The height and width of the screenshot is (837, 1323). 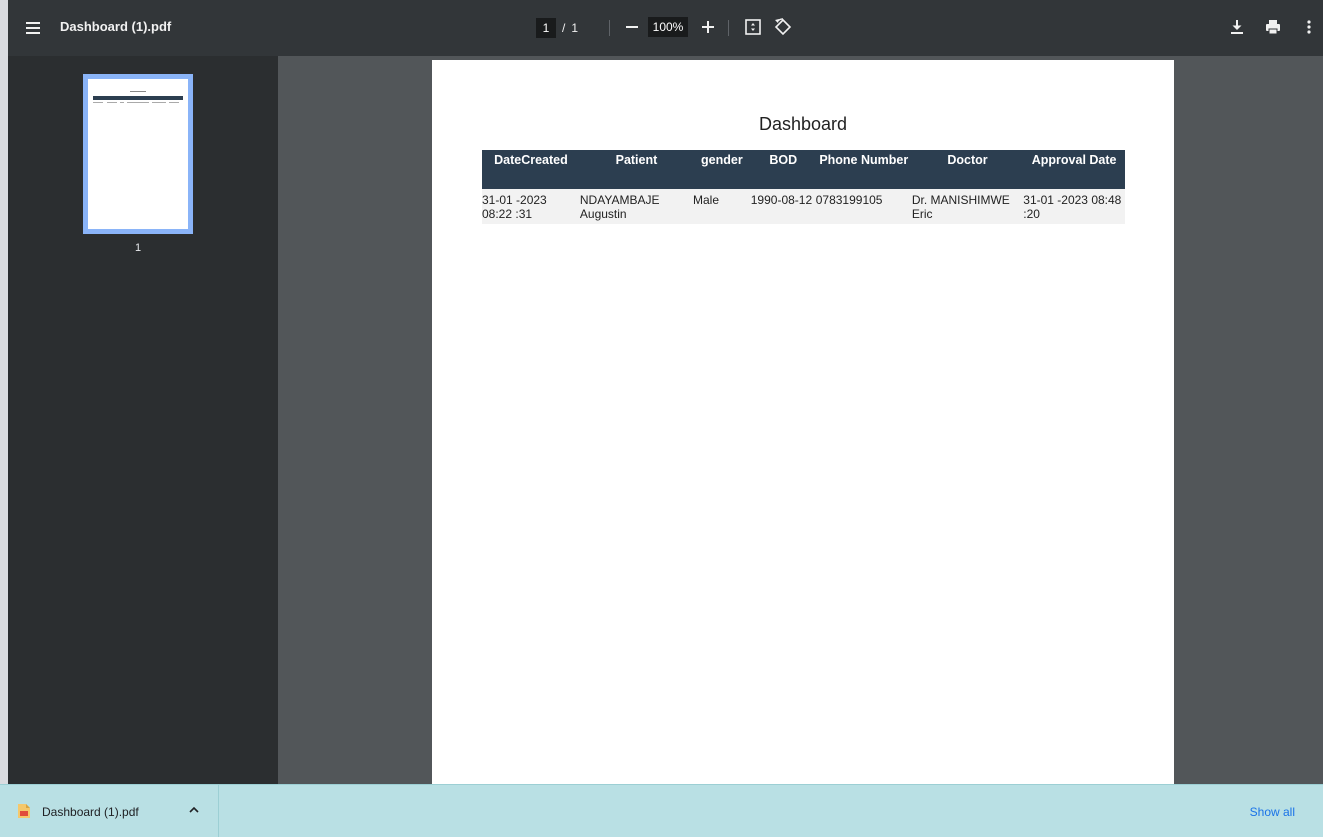 What do you see at coordinates (632, 27) in the screenshot?
I see `zoom-out-icon` at bounding box center [632, 27].